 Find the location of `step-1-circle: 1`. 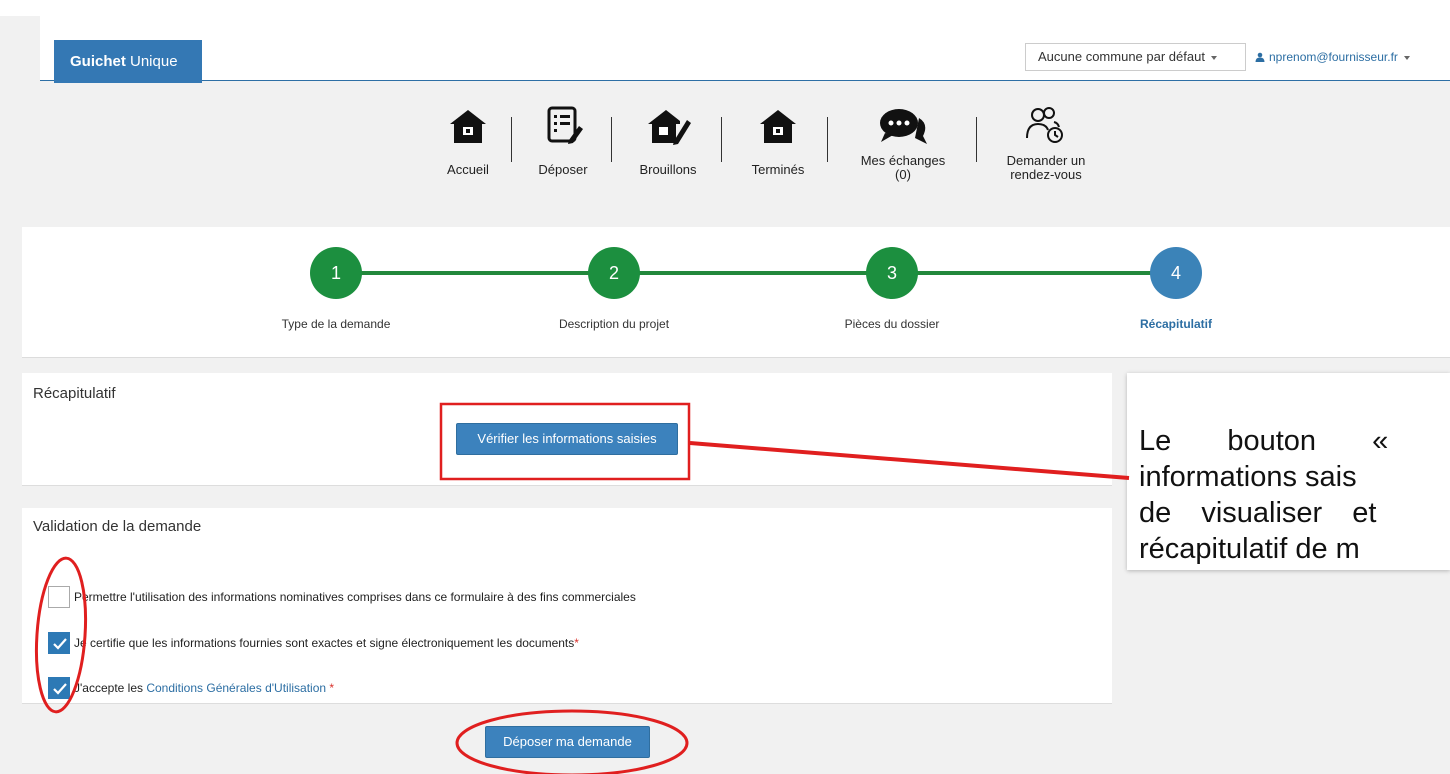

step-1-circle: 1 is located at coordinates (336, 273).